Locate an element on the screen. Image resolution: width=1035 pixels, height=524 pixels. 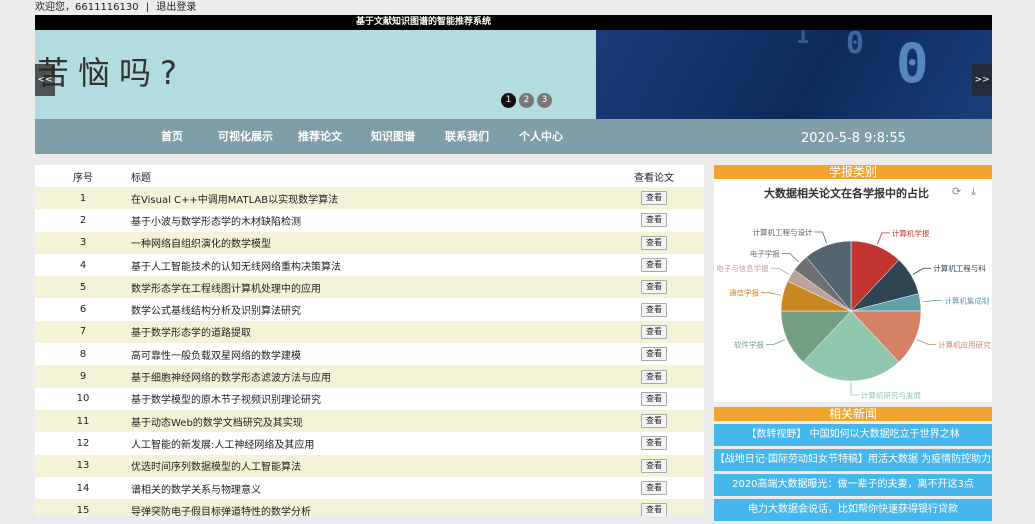
paper-title: 基于数学模型的原木节子视频识别理论研究 is located at coordinates (367, 398).